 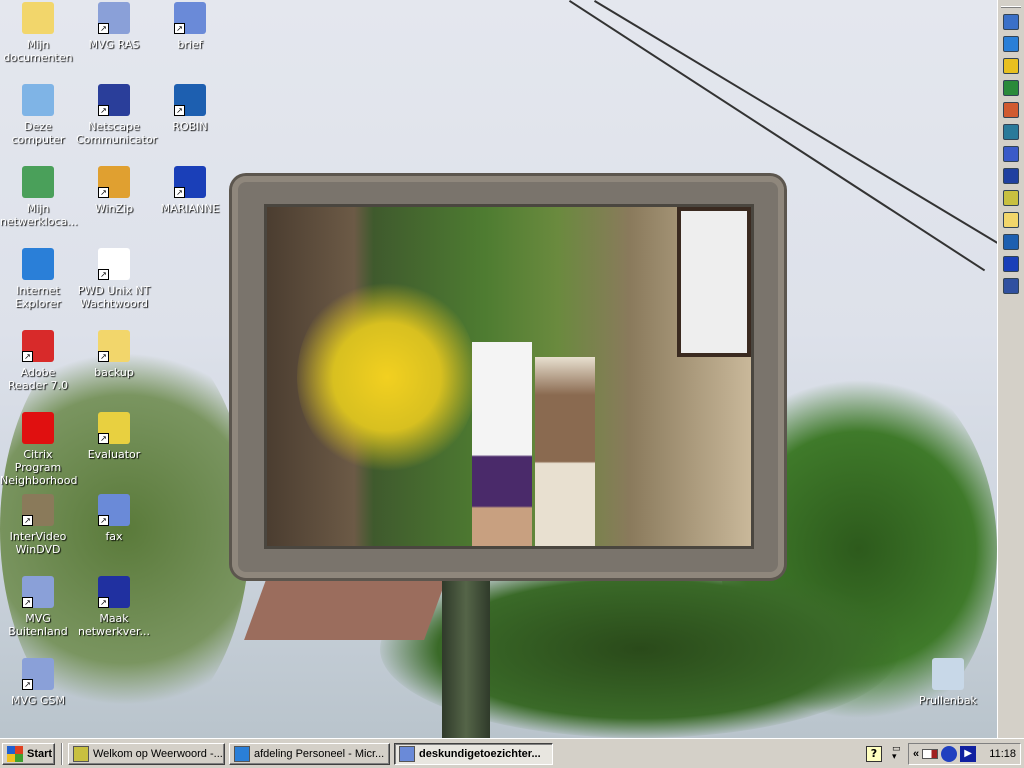 What do you see at coordinates (1011, 132) in the screenshot?
I see `quick-launch-publisher-icon` at bounding box center [1011, 132].